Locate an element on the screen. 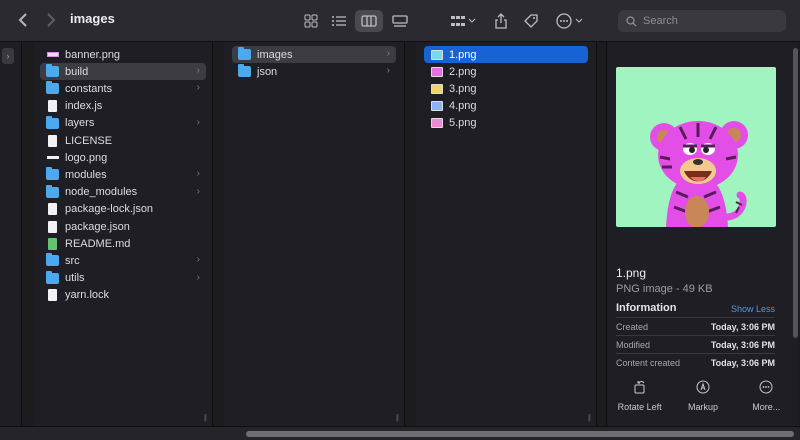 This screenshot has width=800, height=440. back-button is located at coordinates (23, 20).